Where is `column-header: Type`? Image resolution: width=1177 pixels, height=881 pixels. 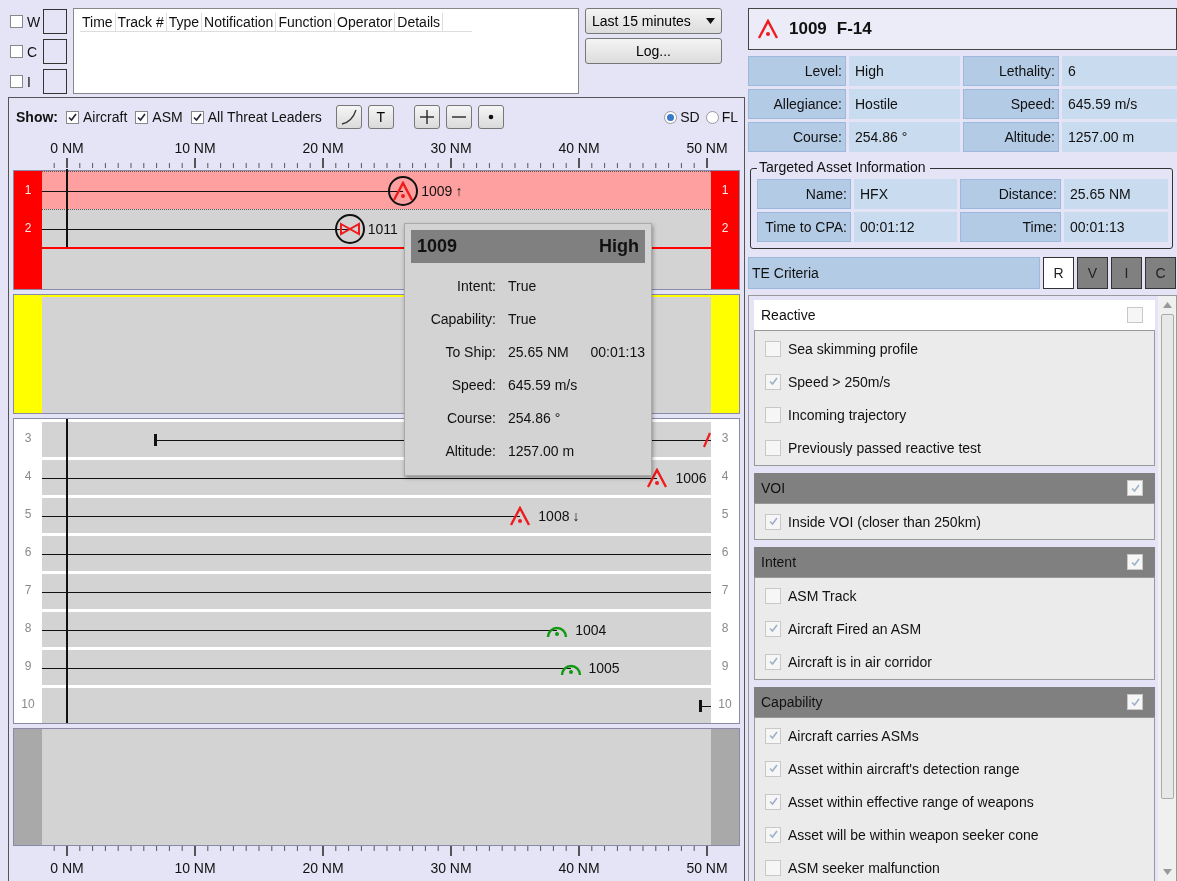
column-header: Type is located at coordinates (184, 22).